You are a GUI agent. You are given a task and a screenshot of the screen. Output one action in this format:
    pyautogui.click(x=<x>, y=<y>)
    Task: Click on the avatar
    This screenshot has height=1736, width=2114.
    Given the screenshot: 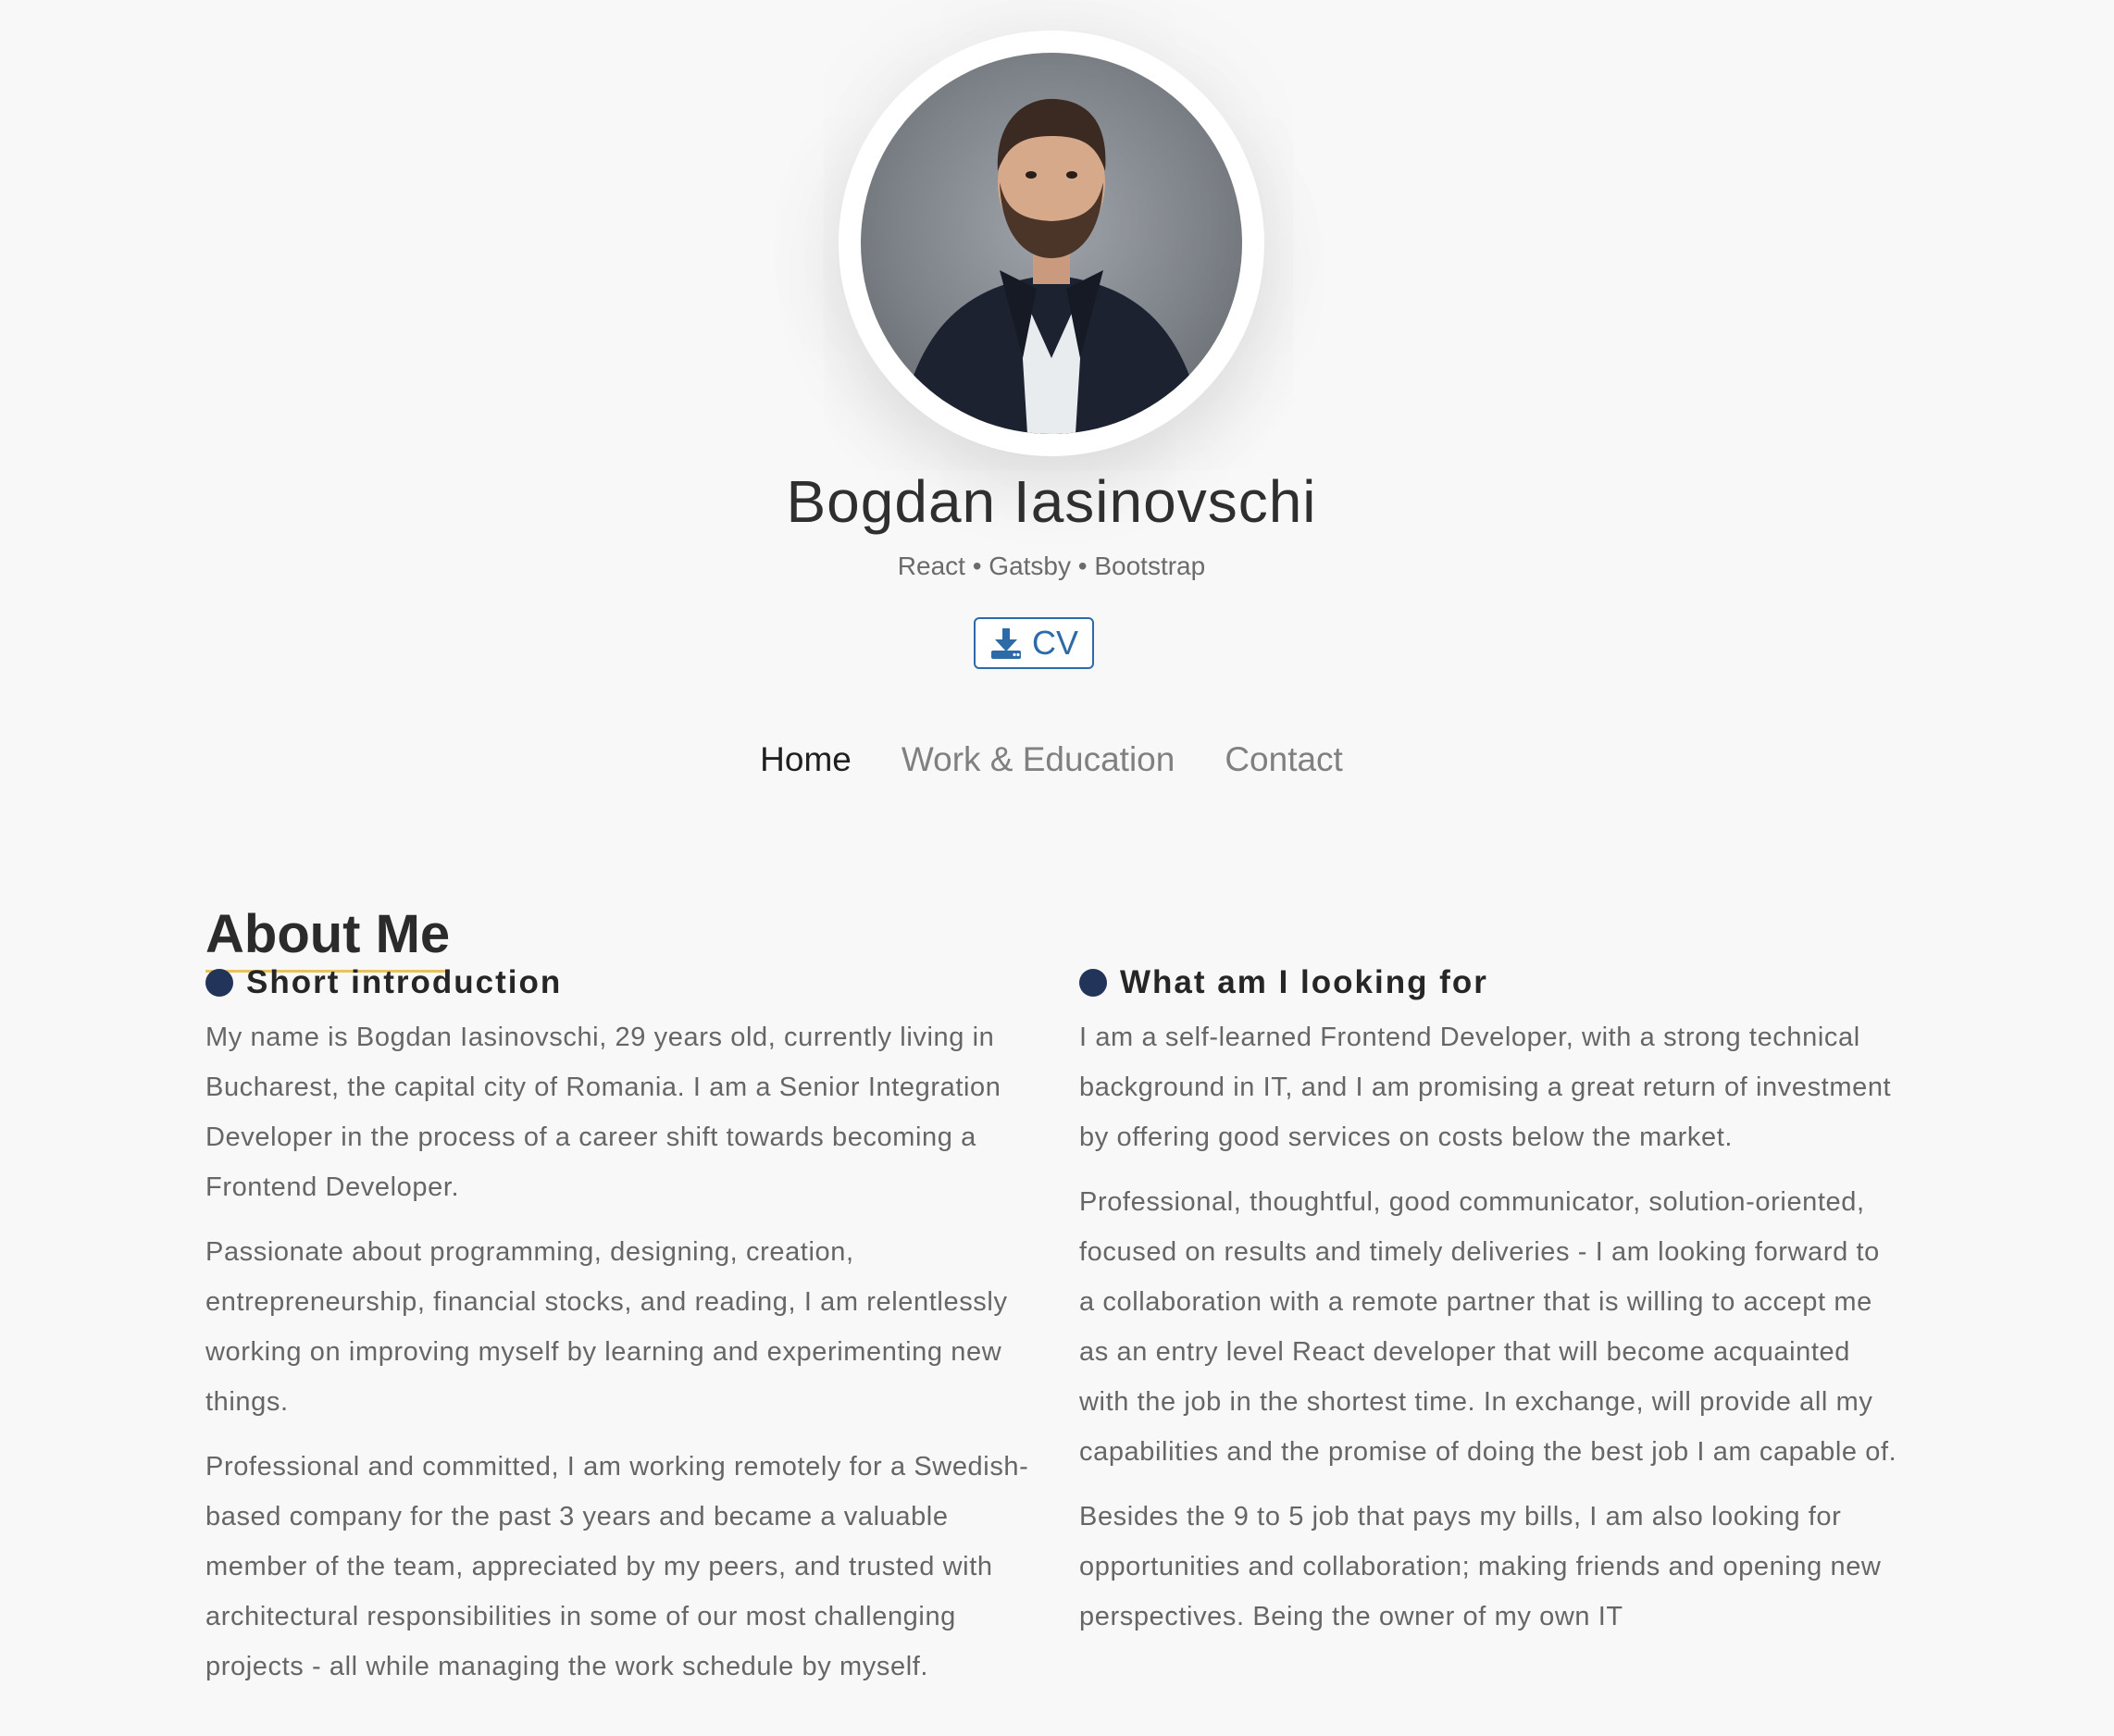 What is the action you would take?
    pyautogui.click(x=1051, y=243)
    